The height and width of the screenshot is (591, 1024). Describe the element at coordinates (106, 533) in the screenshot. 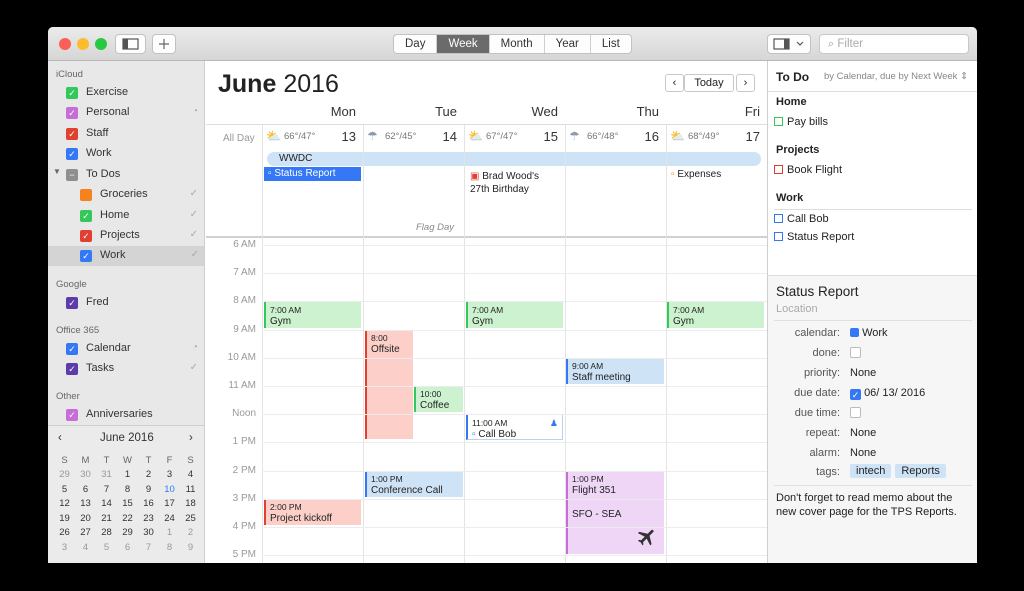

I see `mini-calendar-day: 28` at that location.